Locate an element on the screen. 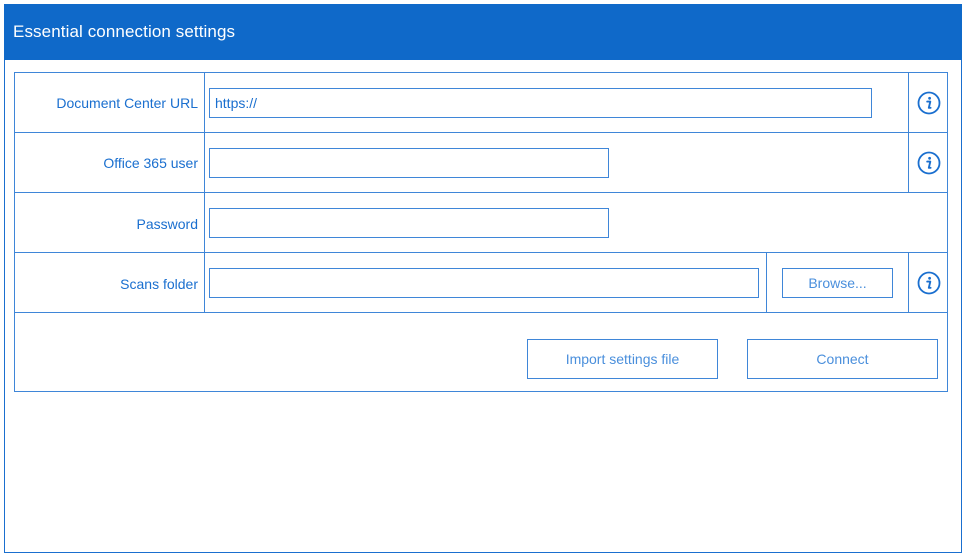 Image resolution: width=964 pixels, height=555 pixels. document-center-url-label: Document Center URL is located at coordinates (127, 103).